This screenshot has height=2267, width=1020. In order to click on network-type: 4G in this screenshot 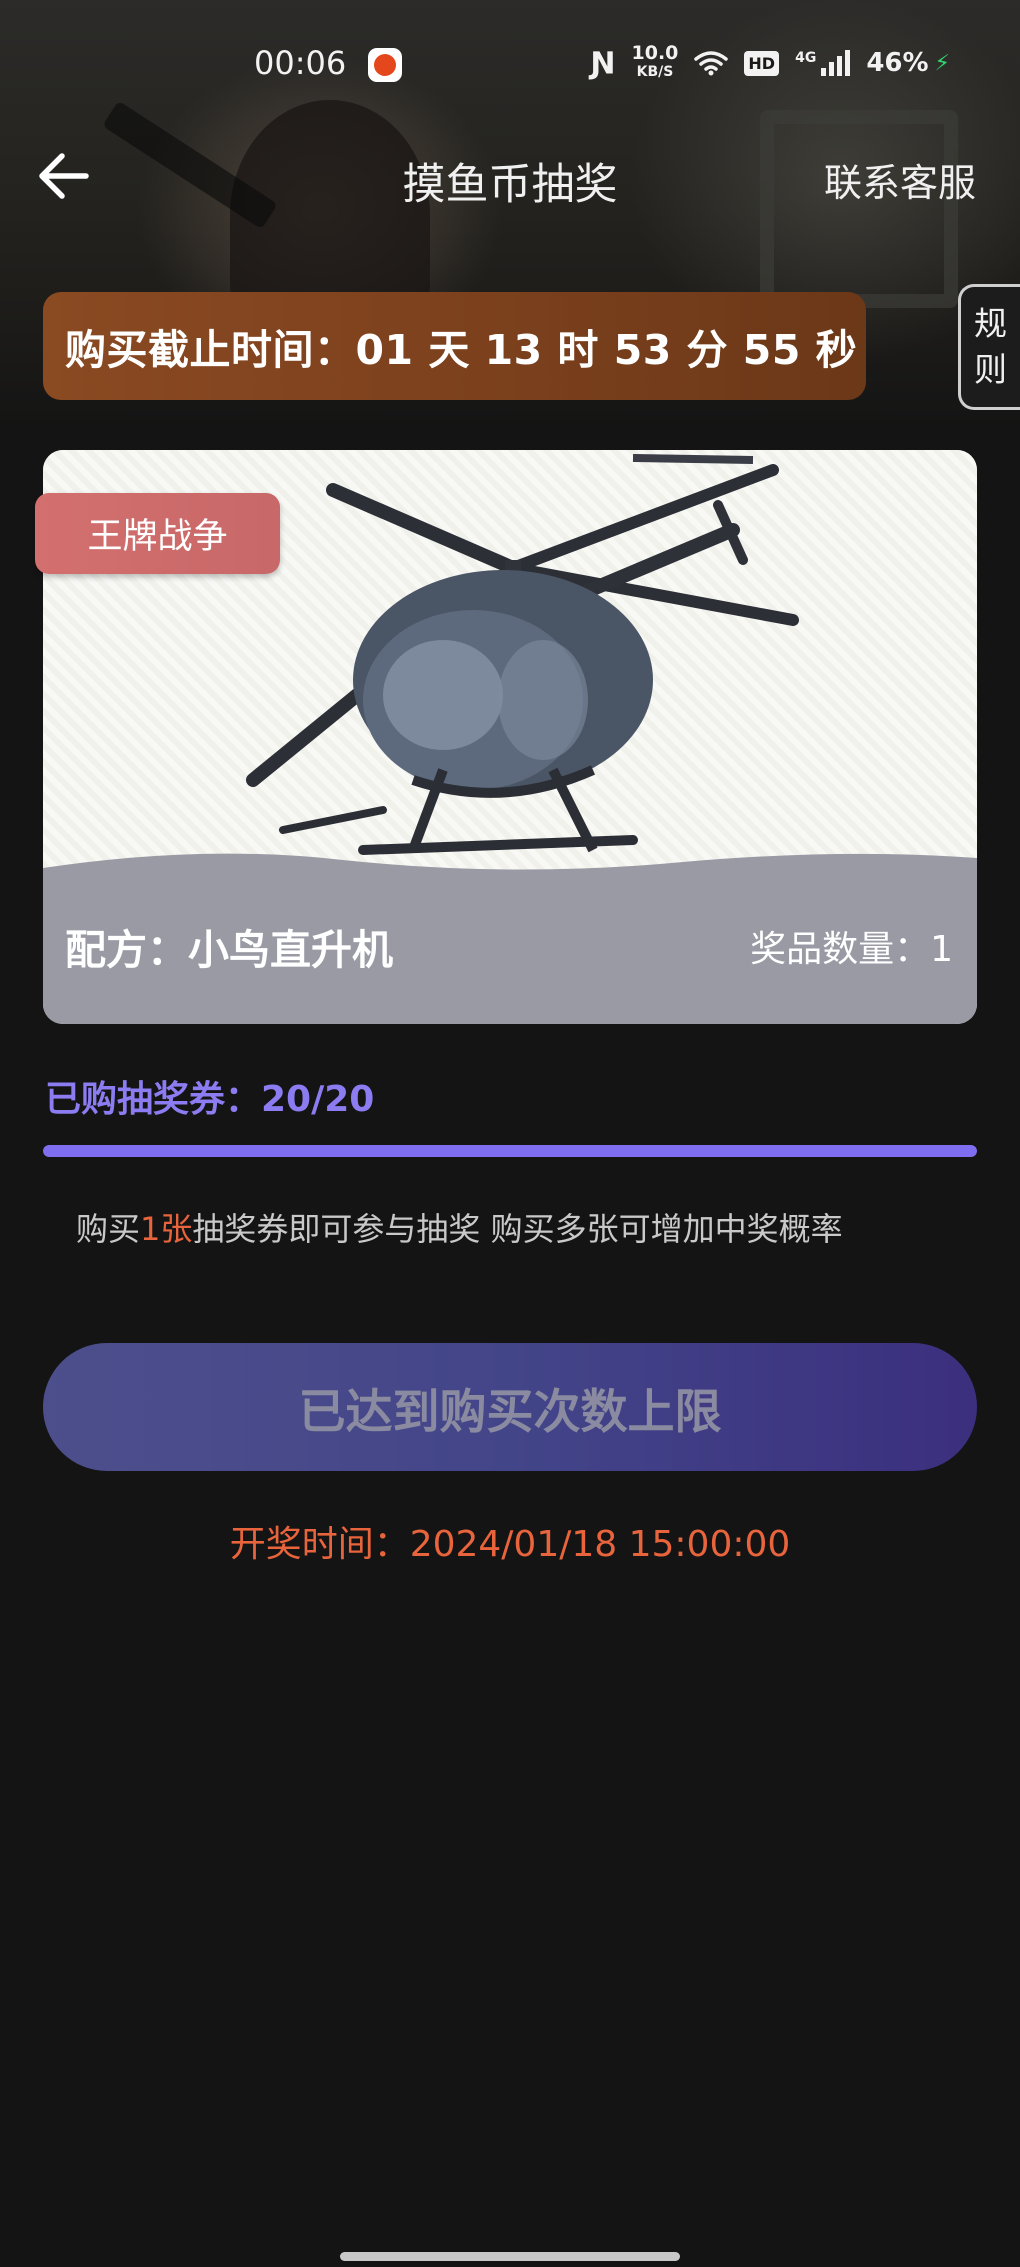, I will do `click(806, 58)`.